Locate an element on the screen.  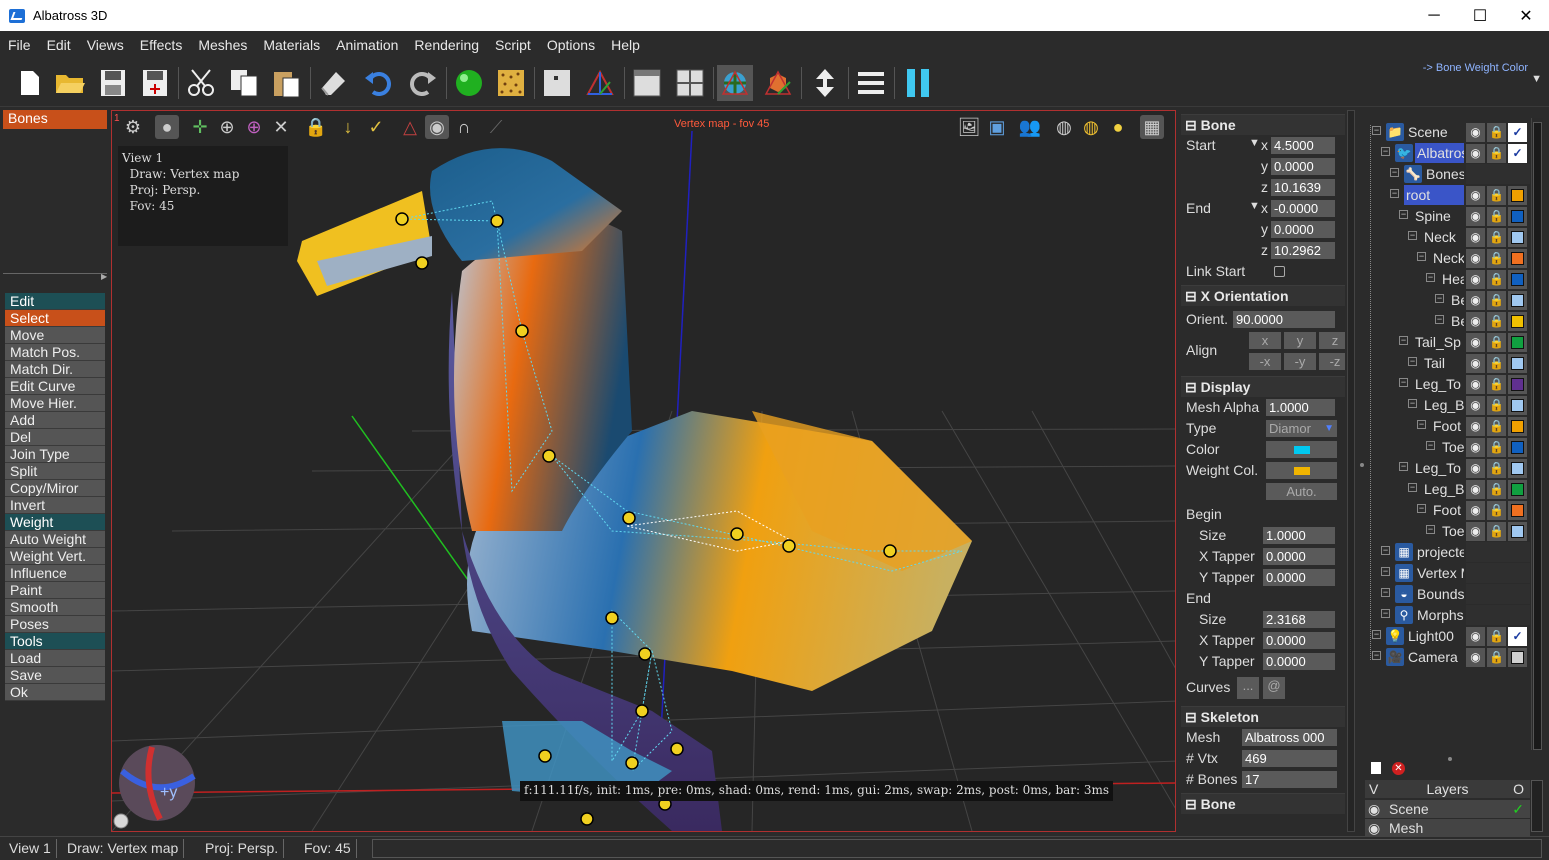
axis-triangle-icon: △ is located at coordinates (410, 127).